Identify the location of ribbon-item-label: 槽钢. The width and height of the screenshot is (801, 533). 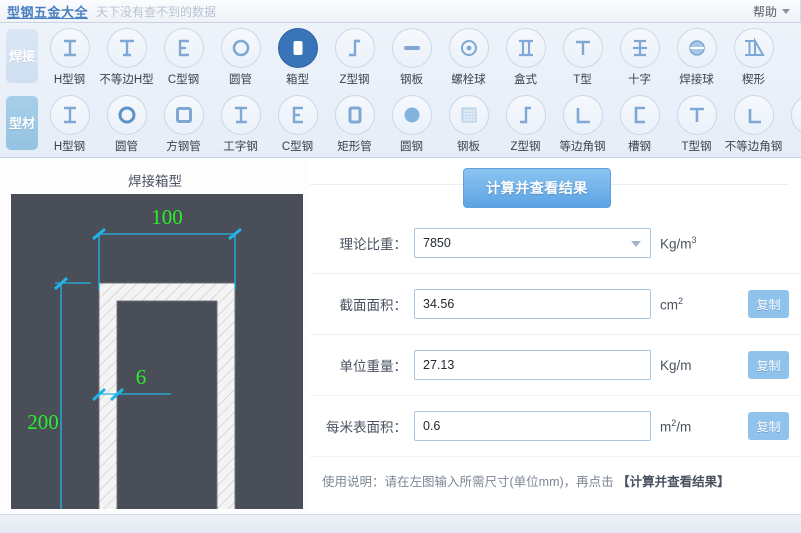
(639, 147).